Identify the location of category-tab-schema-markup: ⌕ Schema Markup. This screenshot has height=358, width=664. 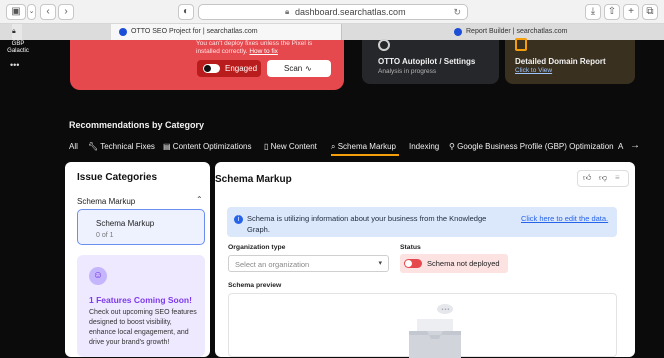
(363, 147).